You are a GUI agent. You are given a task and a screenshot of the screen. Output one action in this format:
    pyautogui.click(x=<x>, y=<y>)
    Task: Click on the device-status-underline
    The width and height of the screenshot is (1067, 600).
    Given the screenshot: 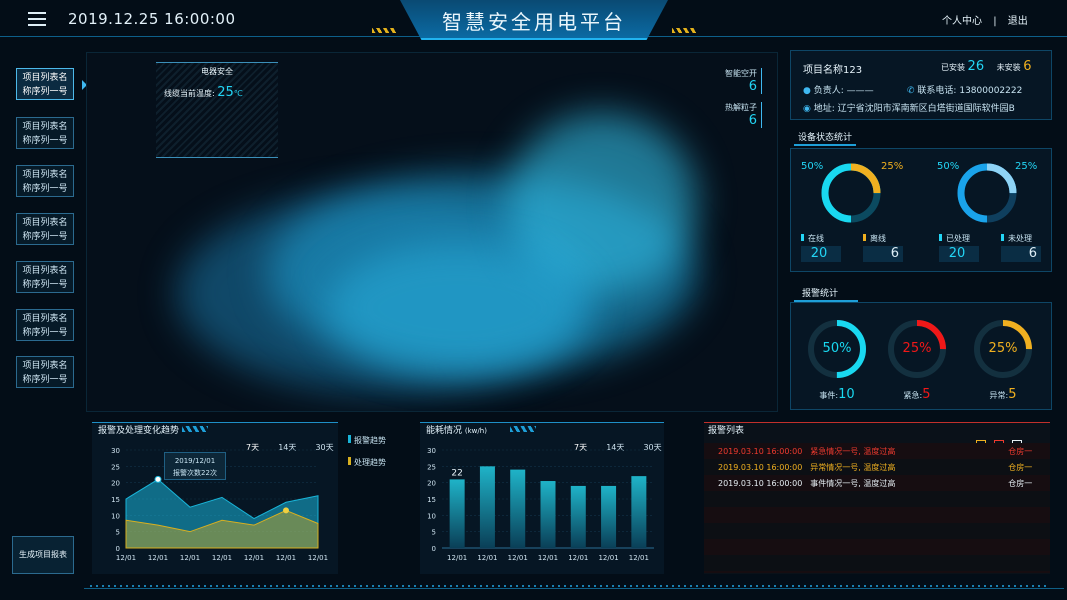 What is the action you would take?
    pyautogui.click(x=825, y=145)
    